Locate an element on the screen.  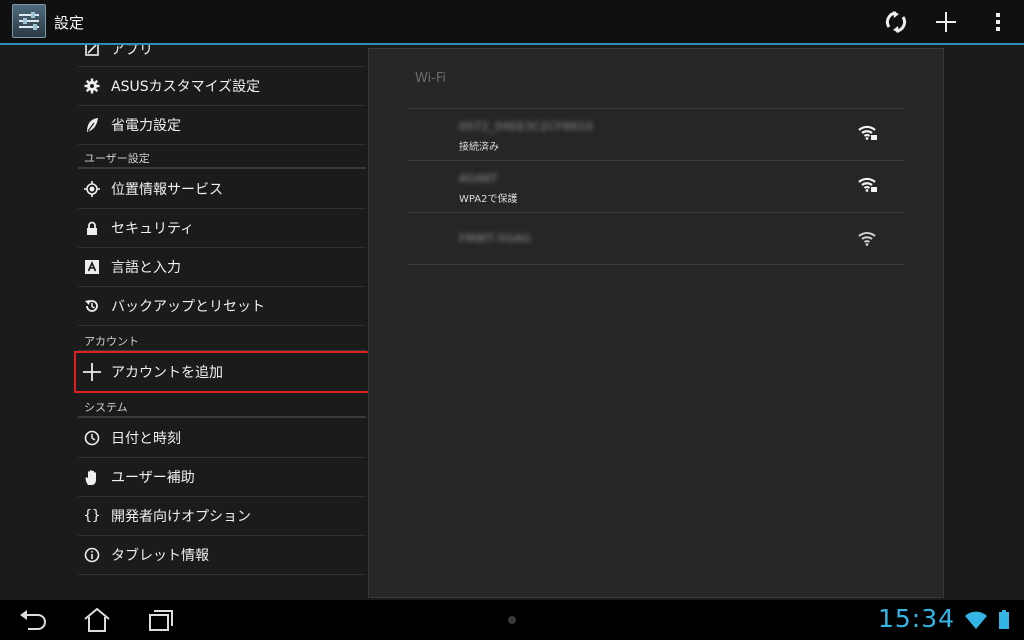
back-button is located at coordinates (33, 620).